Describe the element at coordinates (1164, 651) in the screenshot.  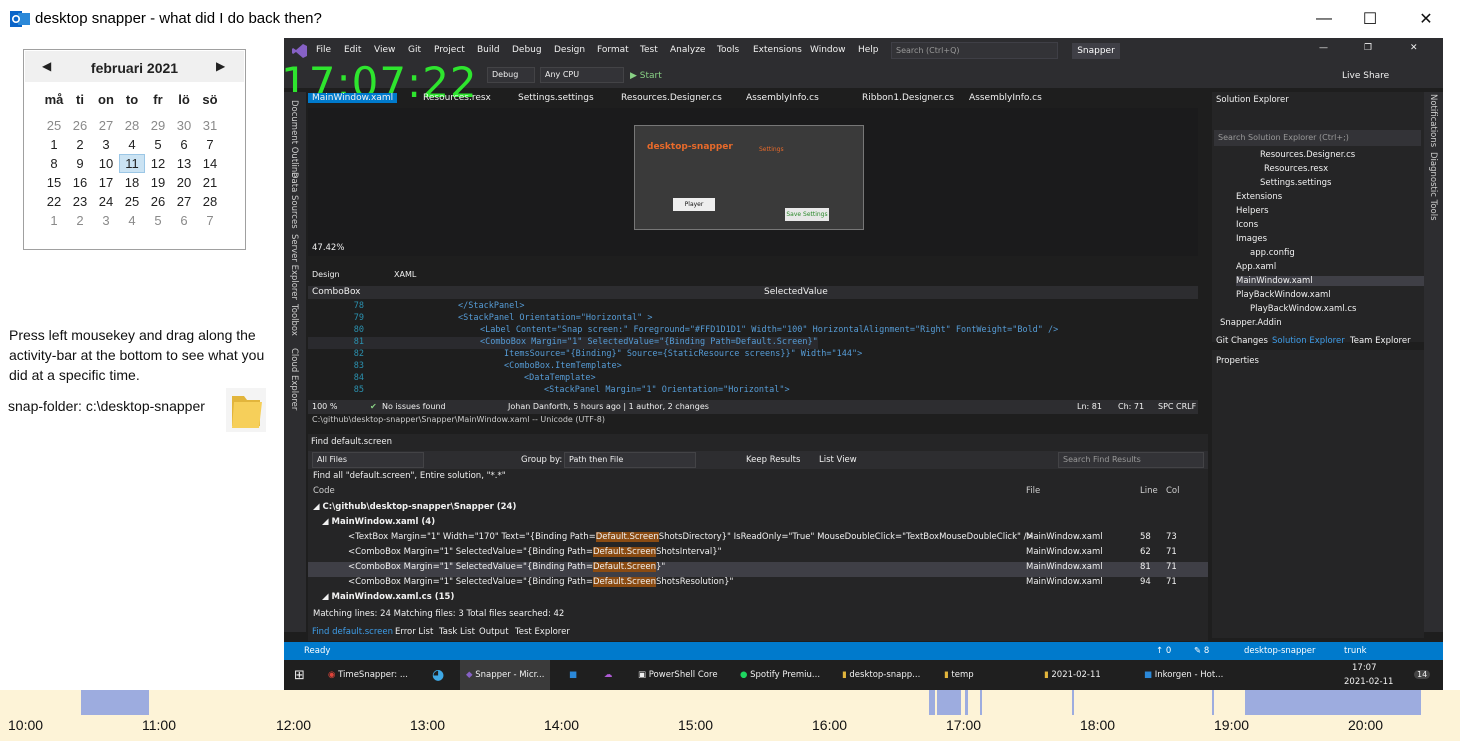
I see `status-push-count: ↑ 0` at that location.